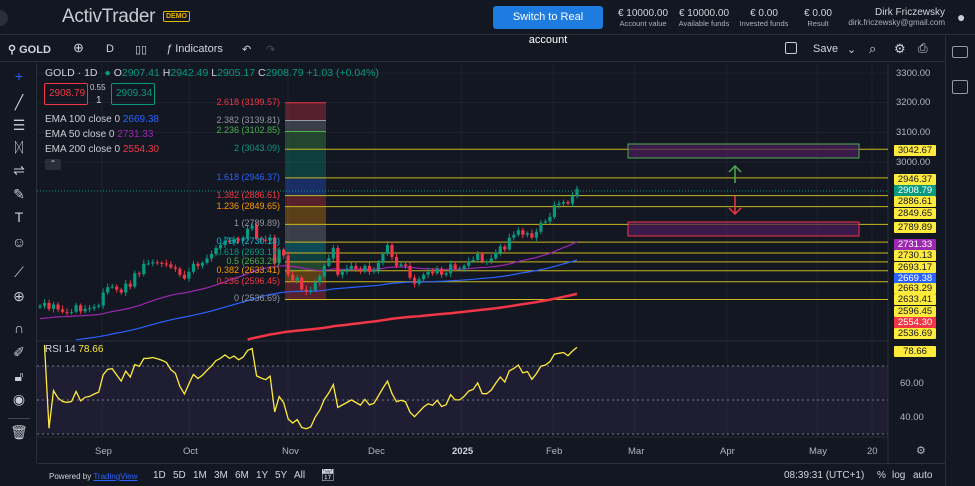  I want to click on price-tag: 2554.30, so click(915, 322).